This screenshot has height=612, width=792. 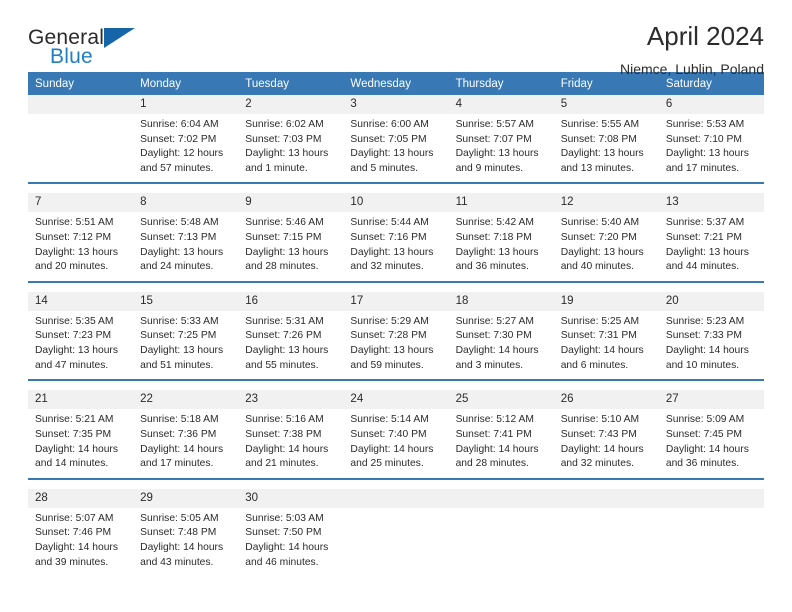 What do you see at coordinates (600, 420) in the screenshot?
I see `sunrise-text: Sunrise: 5:10 AM` at bounding box center [600, 420].